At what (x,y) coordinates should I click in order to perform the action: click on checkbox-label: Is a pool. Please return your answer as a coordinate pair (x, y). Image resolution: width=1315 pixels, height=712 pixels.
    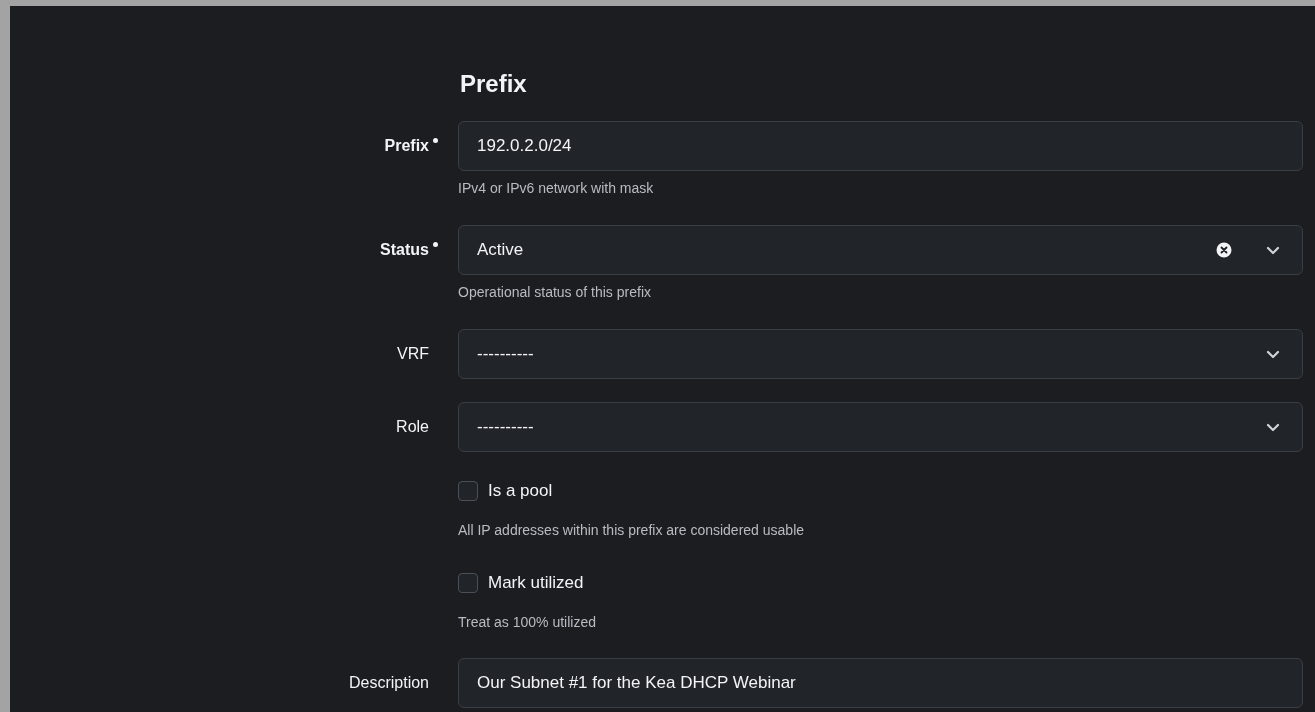
    Looking at the image, I should click on (520, 491).